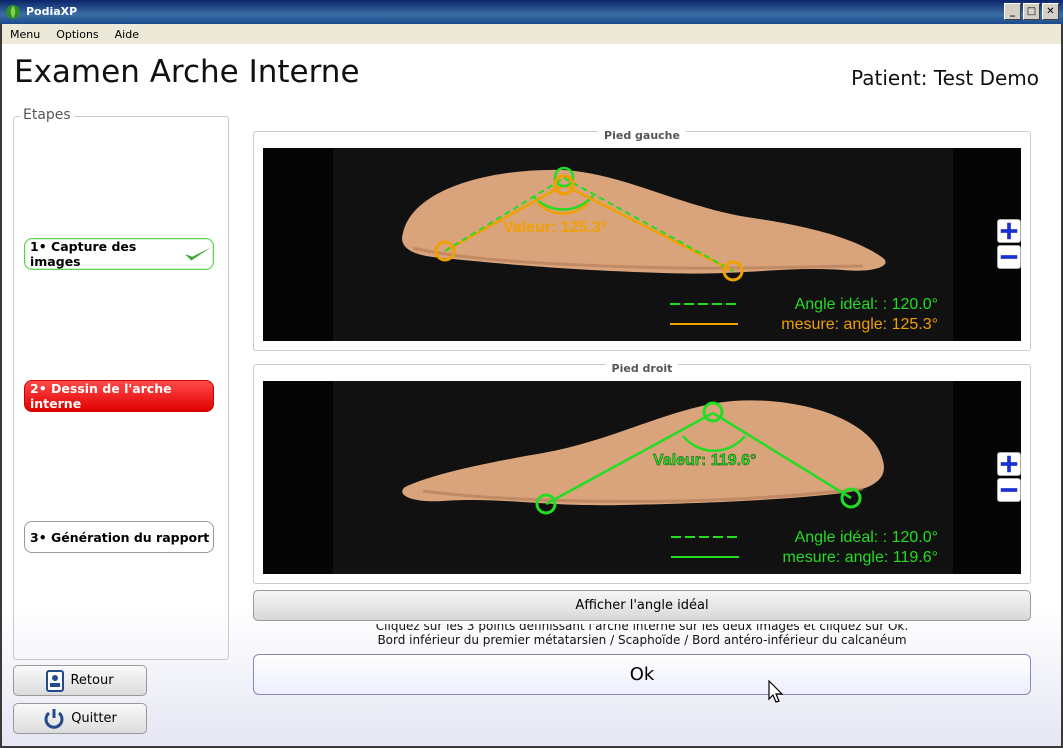  I want to click on close-button: ✕, so click(1050, 11).